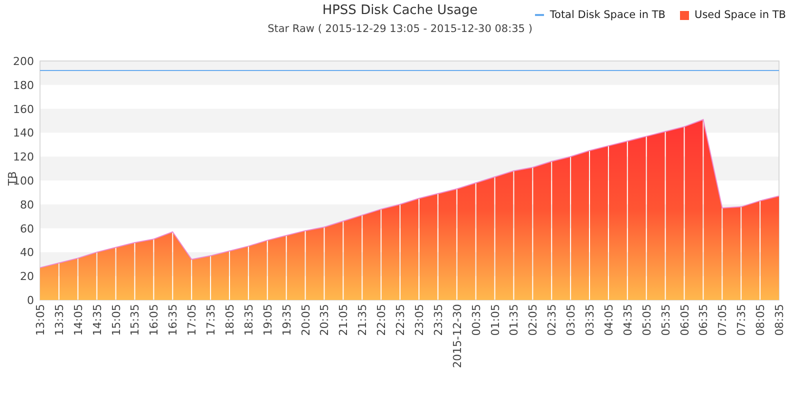  Describe the element at coordinates (457, 336) in the screenshot. I see `axis-tick-label: 2015-12-30` at that location.